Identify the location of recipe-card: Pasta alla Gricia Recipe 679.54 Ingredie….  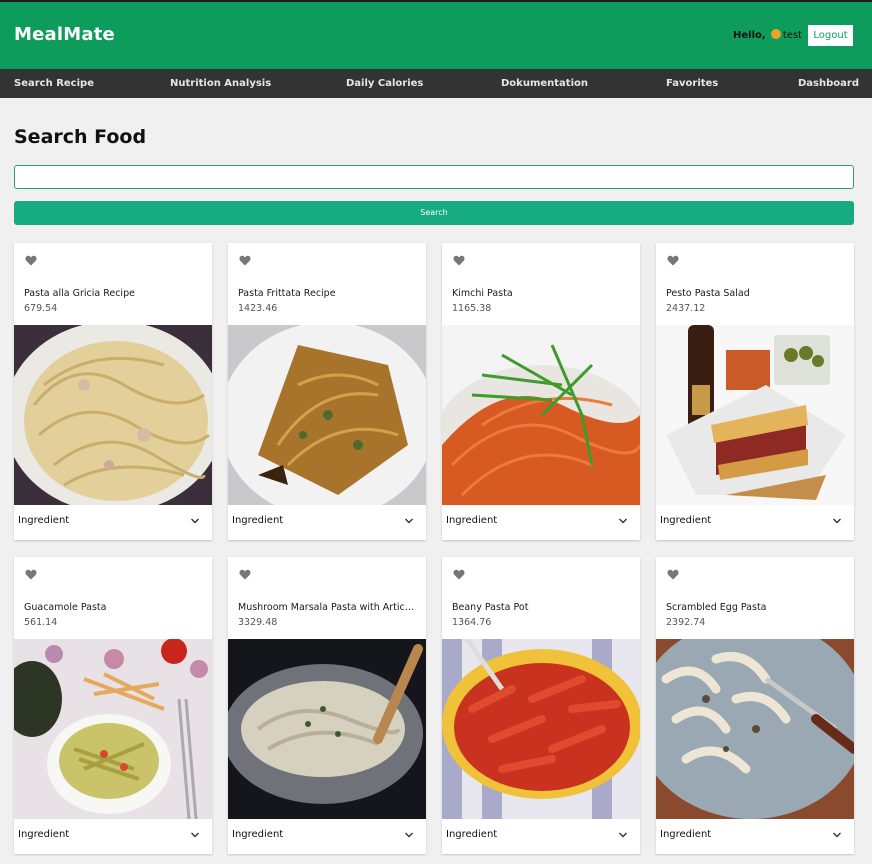
(113, 391).